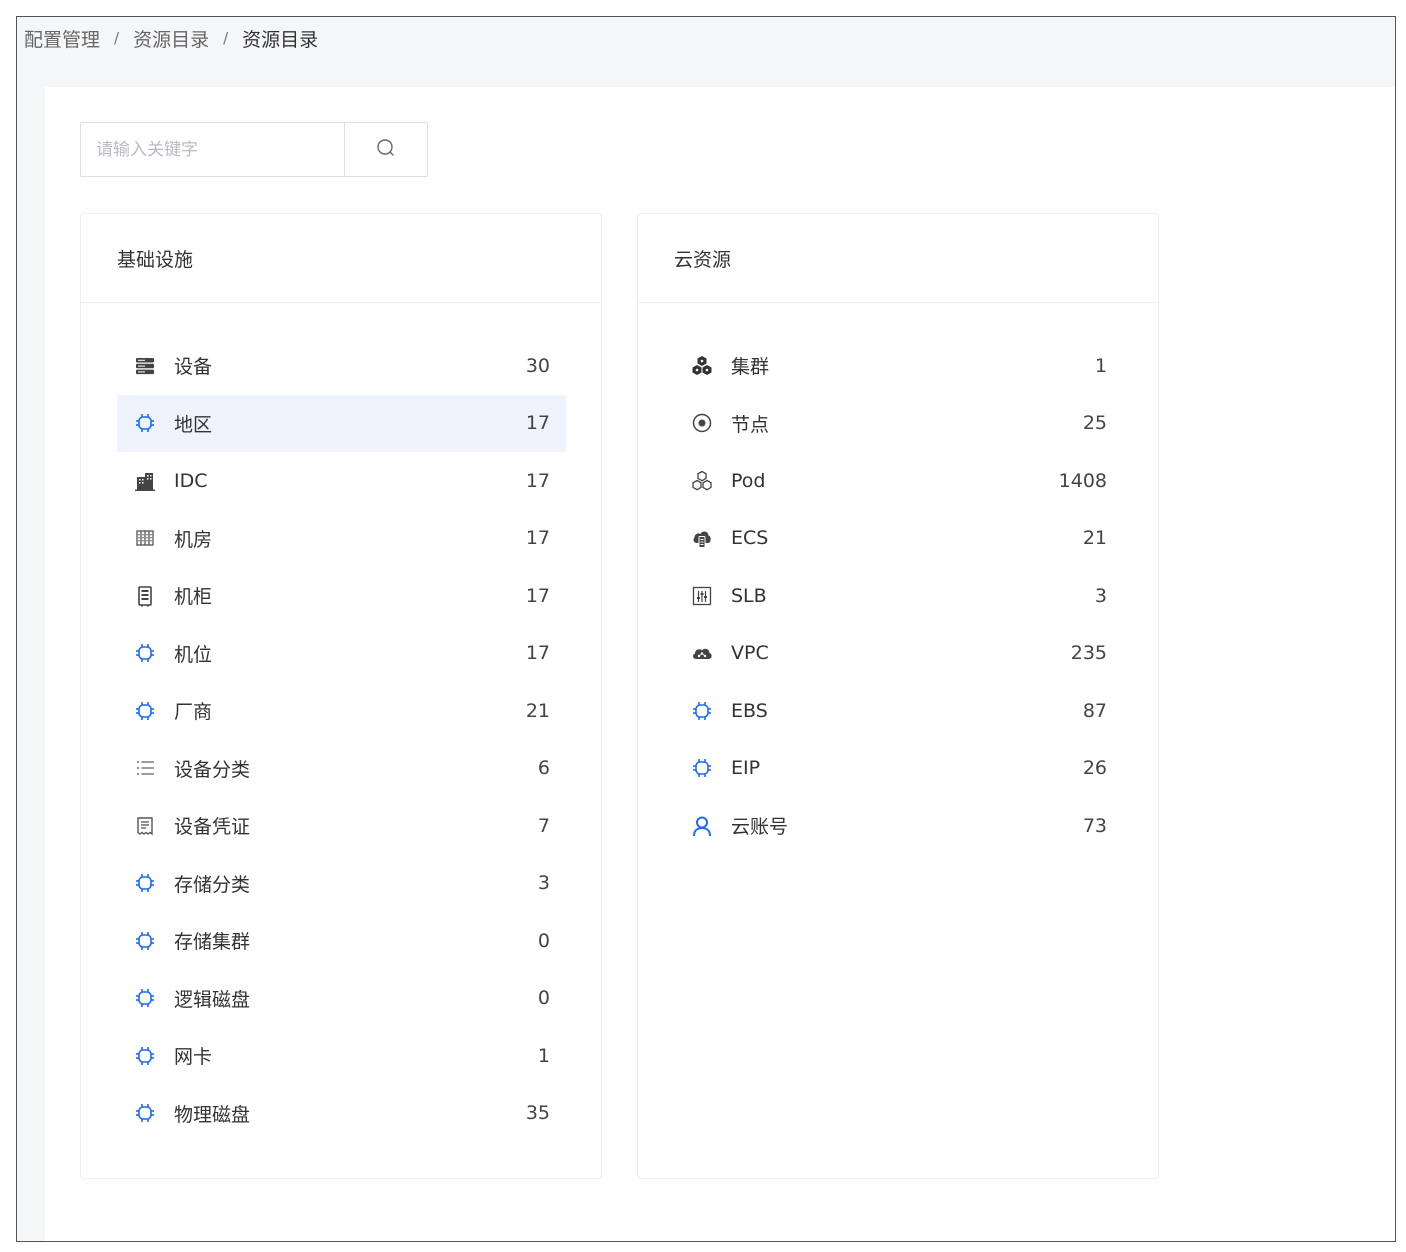 The image size is (1406, 1252). Describe the element at coordinates (193, 597) in the screenshot. I see `item-label: 机柜` at that location.